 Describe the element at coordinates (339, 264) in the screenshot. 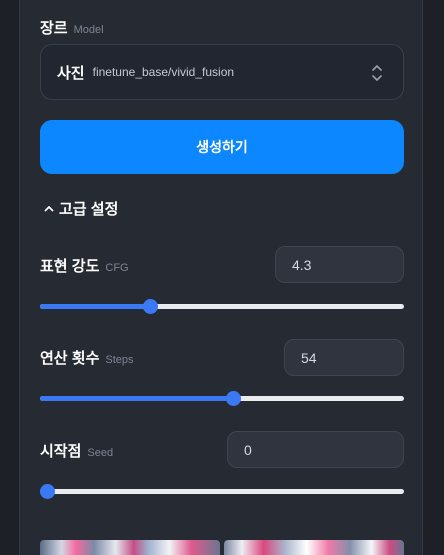

I see `cfg-input: 4.3` at that location.